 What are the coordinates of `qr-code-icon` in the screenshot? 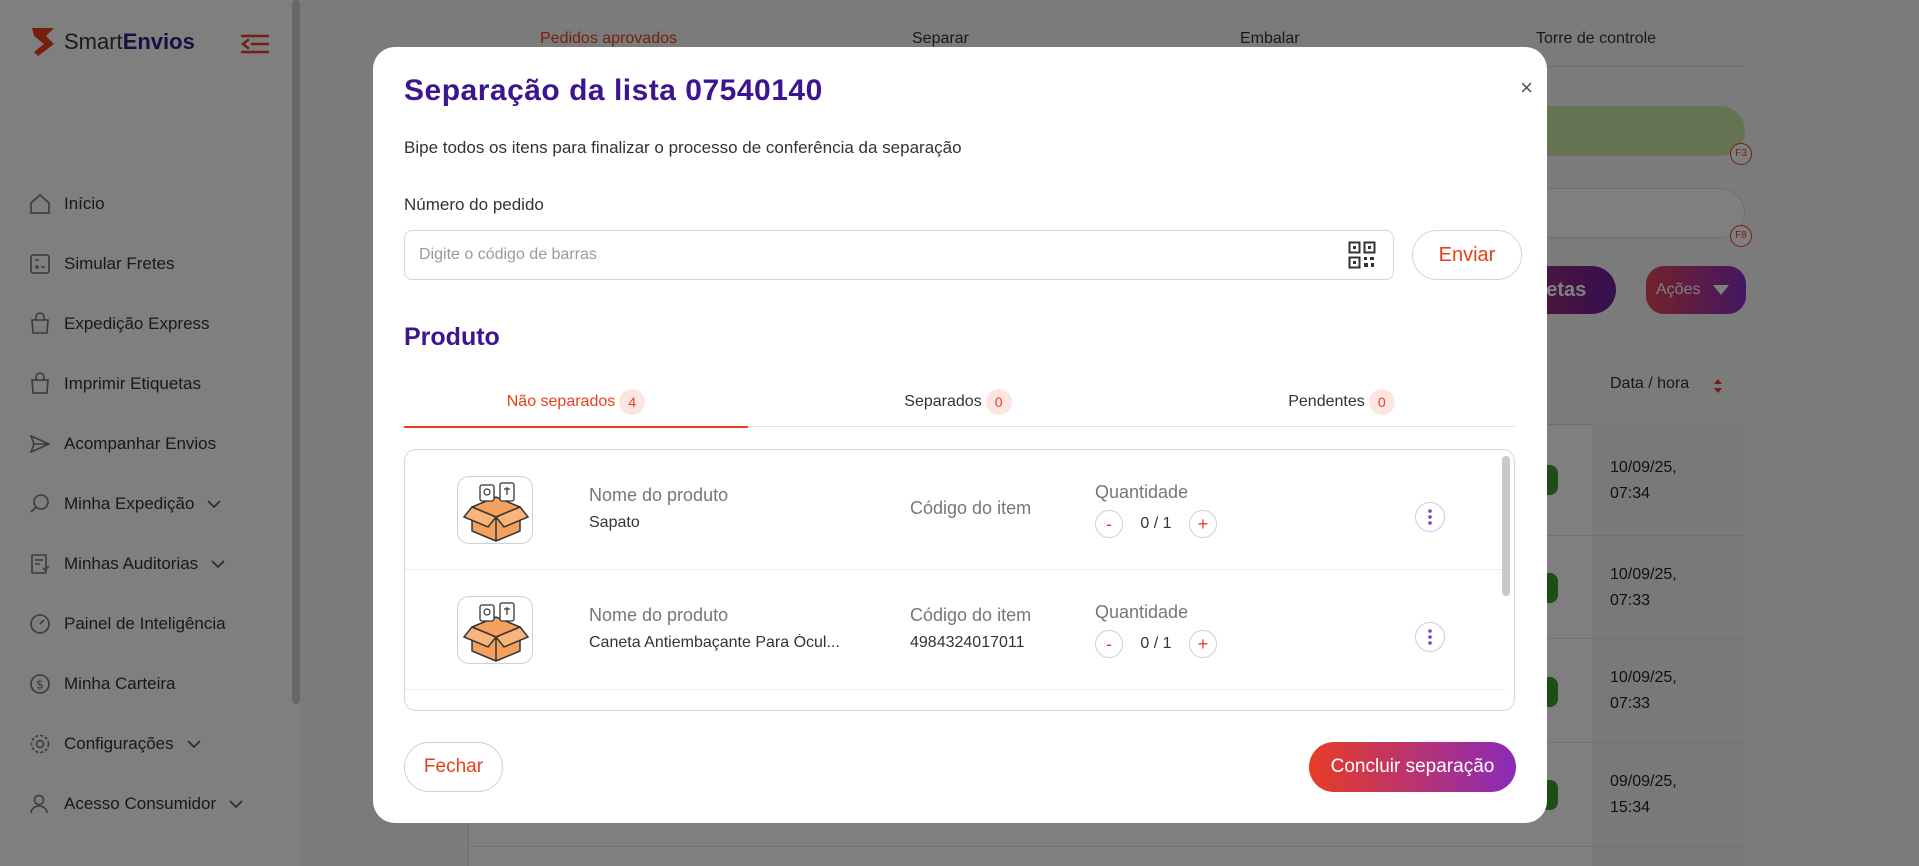 It's located at (1362, 255).